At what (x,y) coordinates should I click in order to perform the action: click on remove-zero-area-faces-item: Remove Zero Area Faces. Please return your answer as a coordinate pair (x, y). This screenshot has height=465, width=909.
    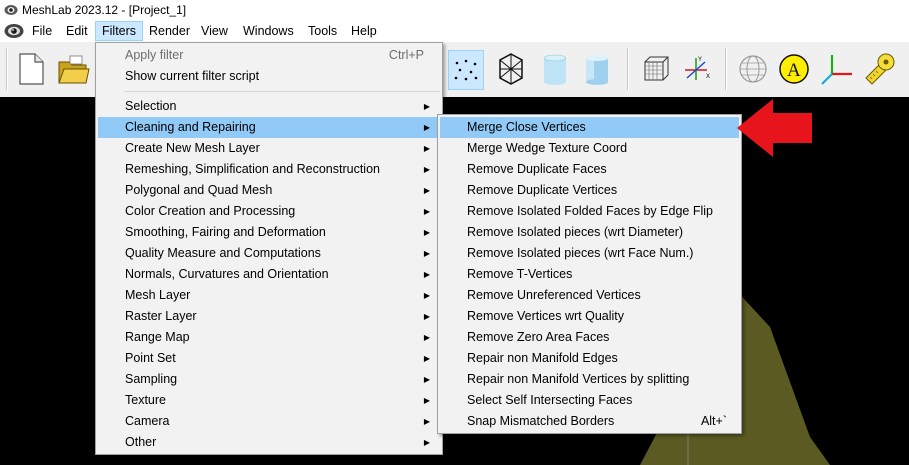
    Looking at the image, I should click on (589, 337).